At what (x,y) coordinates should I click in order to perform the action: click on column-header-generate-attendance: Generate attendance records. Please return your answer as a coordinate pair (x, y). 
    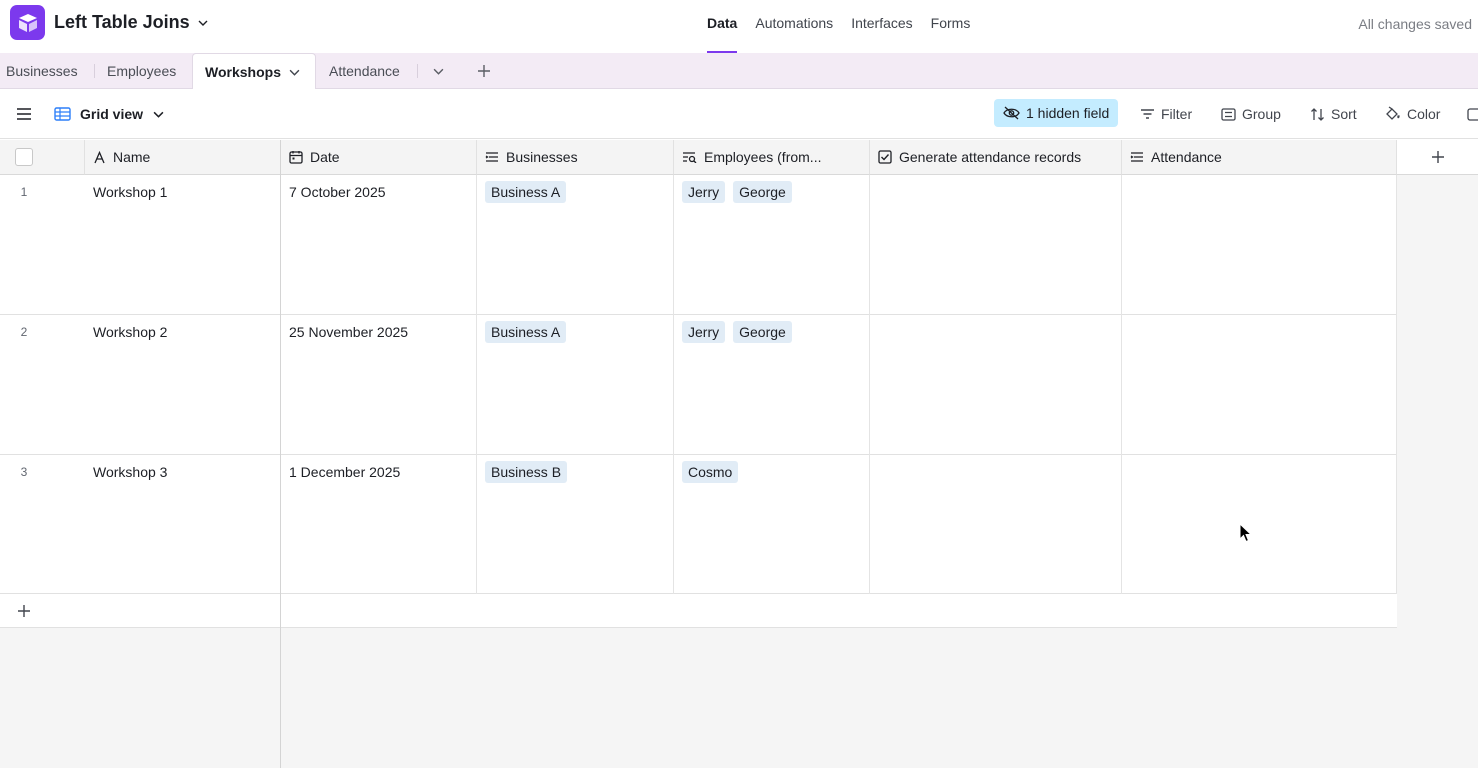
    Looking at the image, I should click on (996, 157).